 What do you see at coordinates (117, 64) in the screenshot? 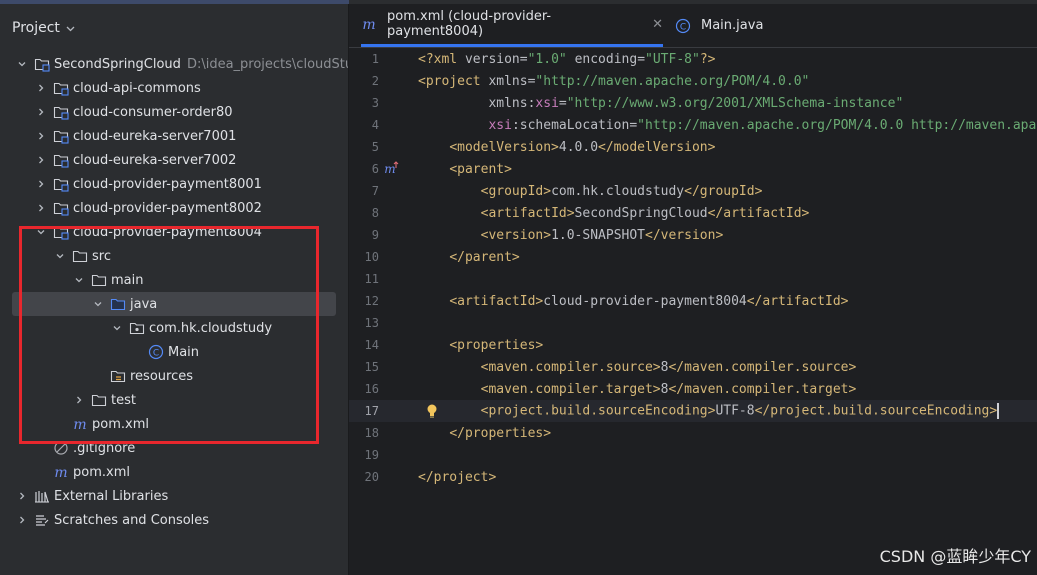
I see `tree-item-label: SecondSpringCloud` at bounding box center [117, 64].